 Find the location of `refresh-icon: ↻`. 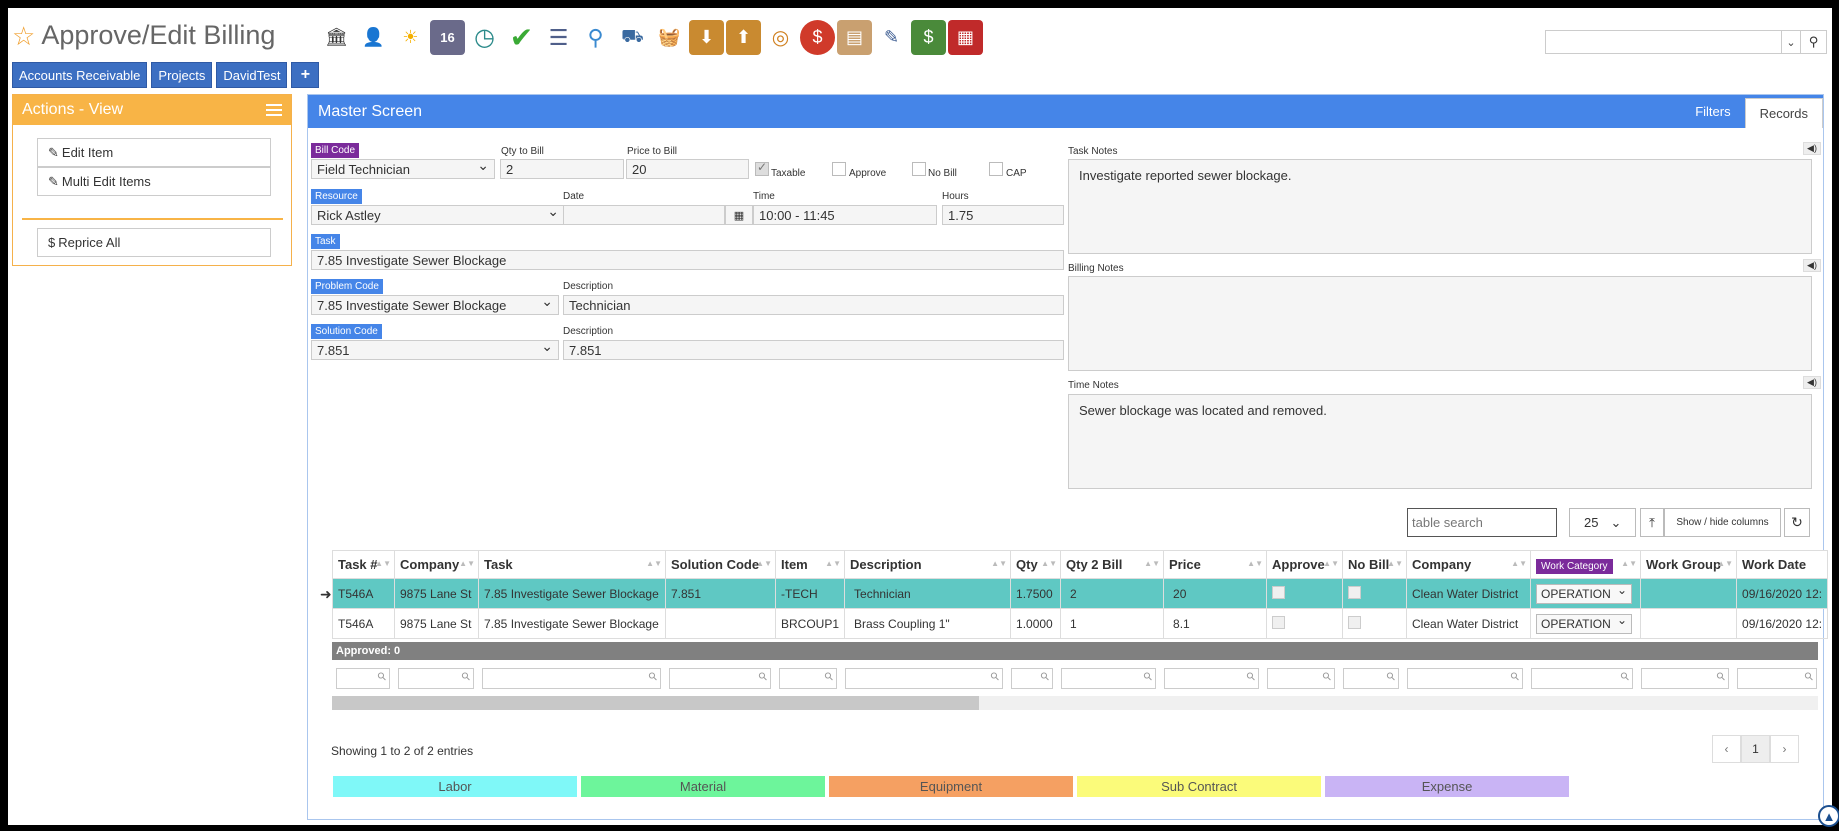

refresh-icon: ↻ is located at coordinates (1797, 522).